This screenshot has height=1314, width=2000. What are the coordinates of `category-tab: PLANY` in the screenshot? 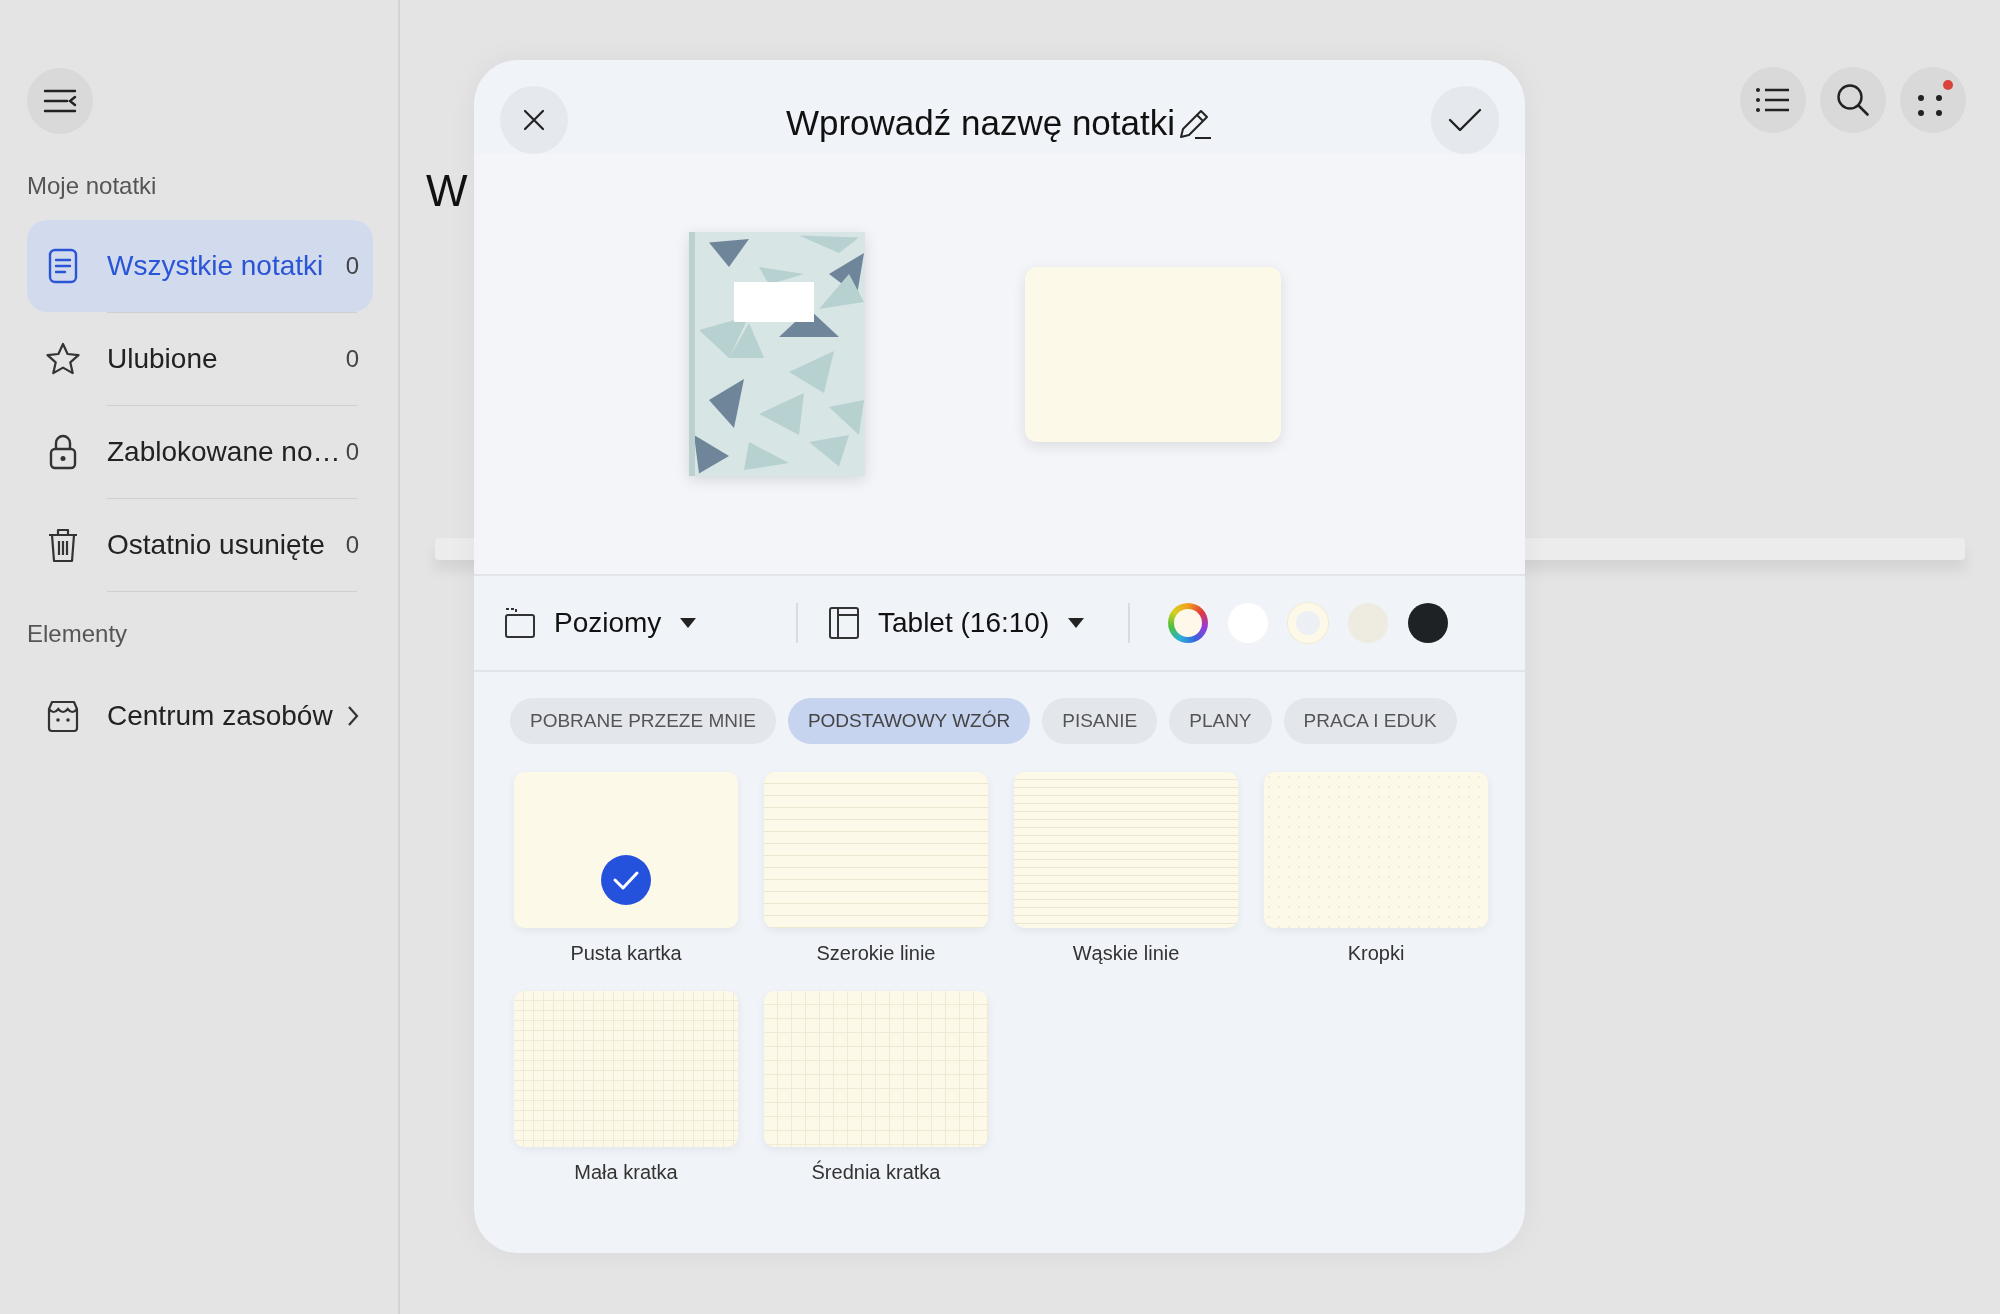 It's located at (1220, 721).